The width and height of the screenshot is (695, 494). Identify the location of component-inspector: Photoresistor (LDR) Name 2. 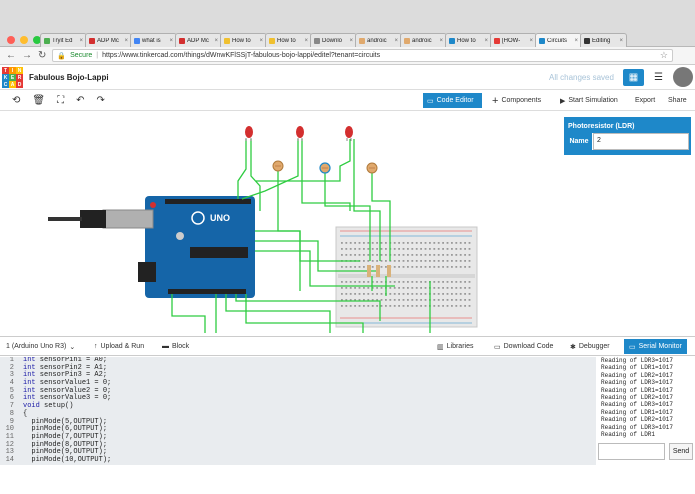
(627, 136).